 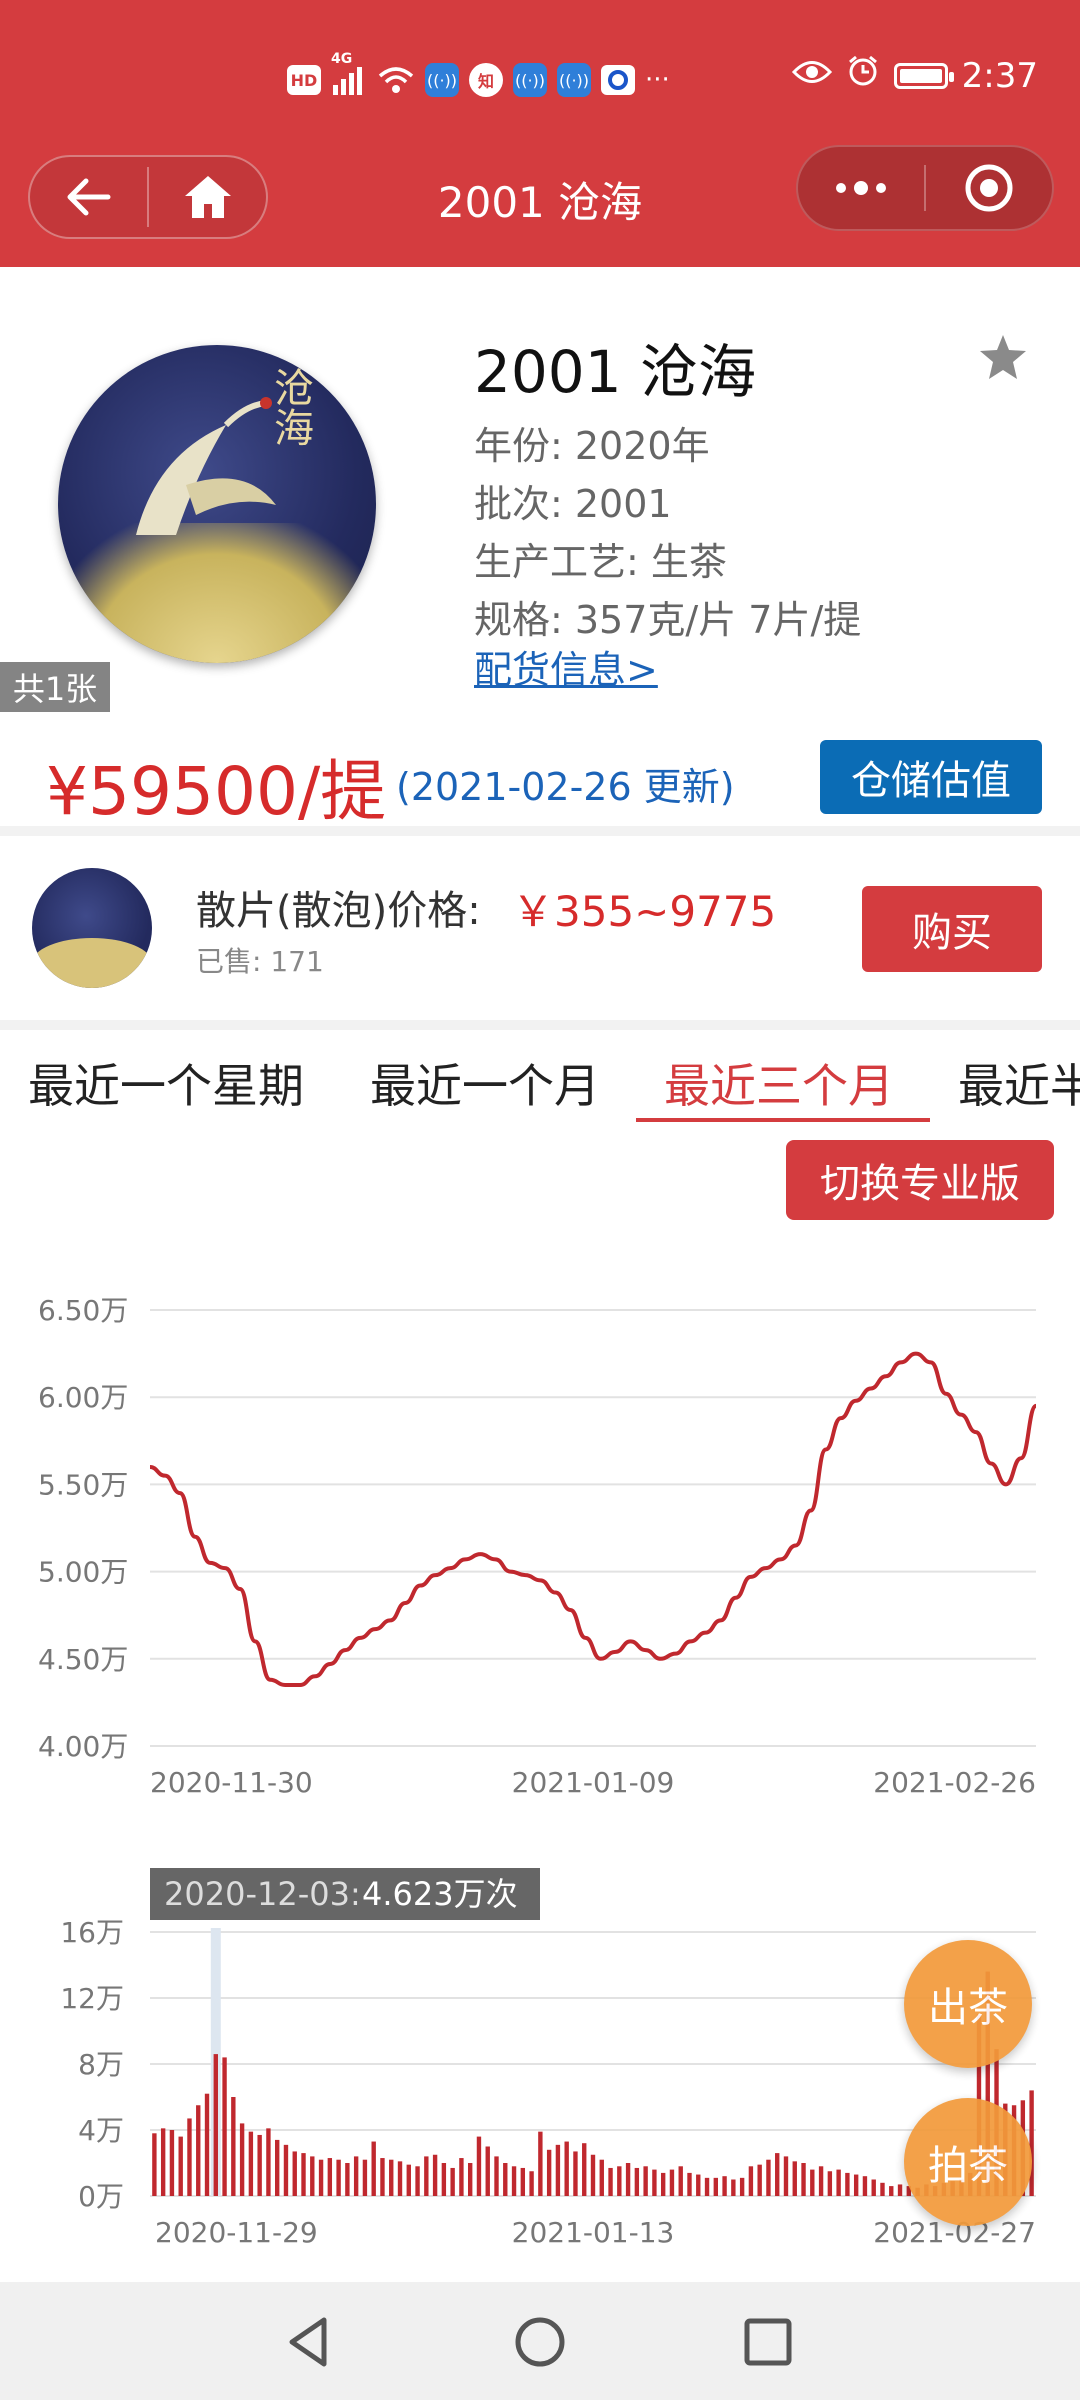 I want to click on product-image: 沧海, so click(x=217, y=504).